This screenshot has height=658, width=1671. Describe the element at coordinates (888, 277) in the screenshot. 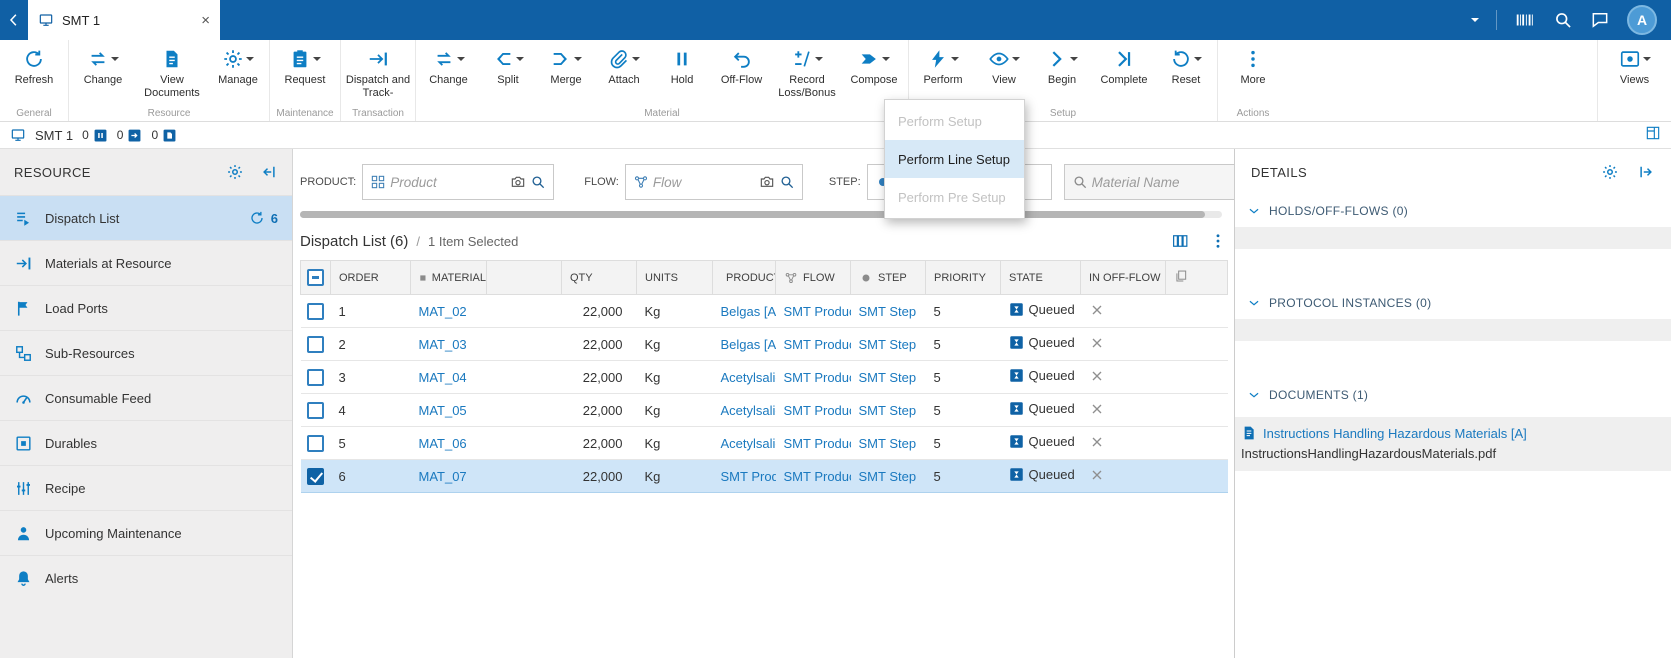

I see `col-step: STEP` at that location.